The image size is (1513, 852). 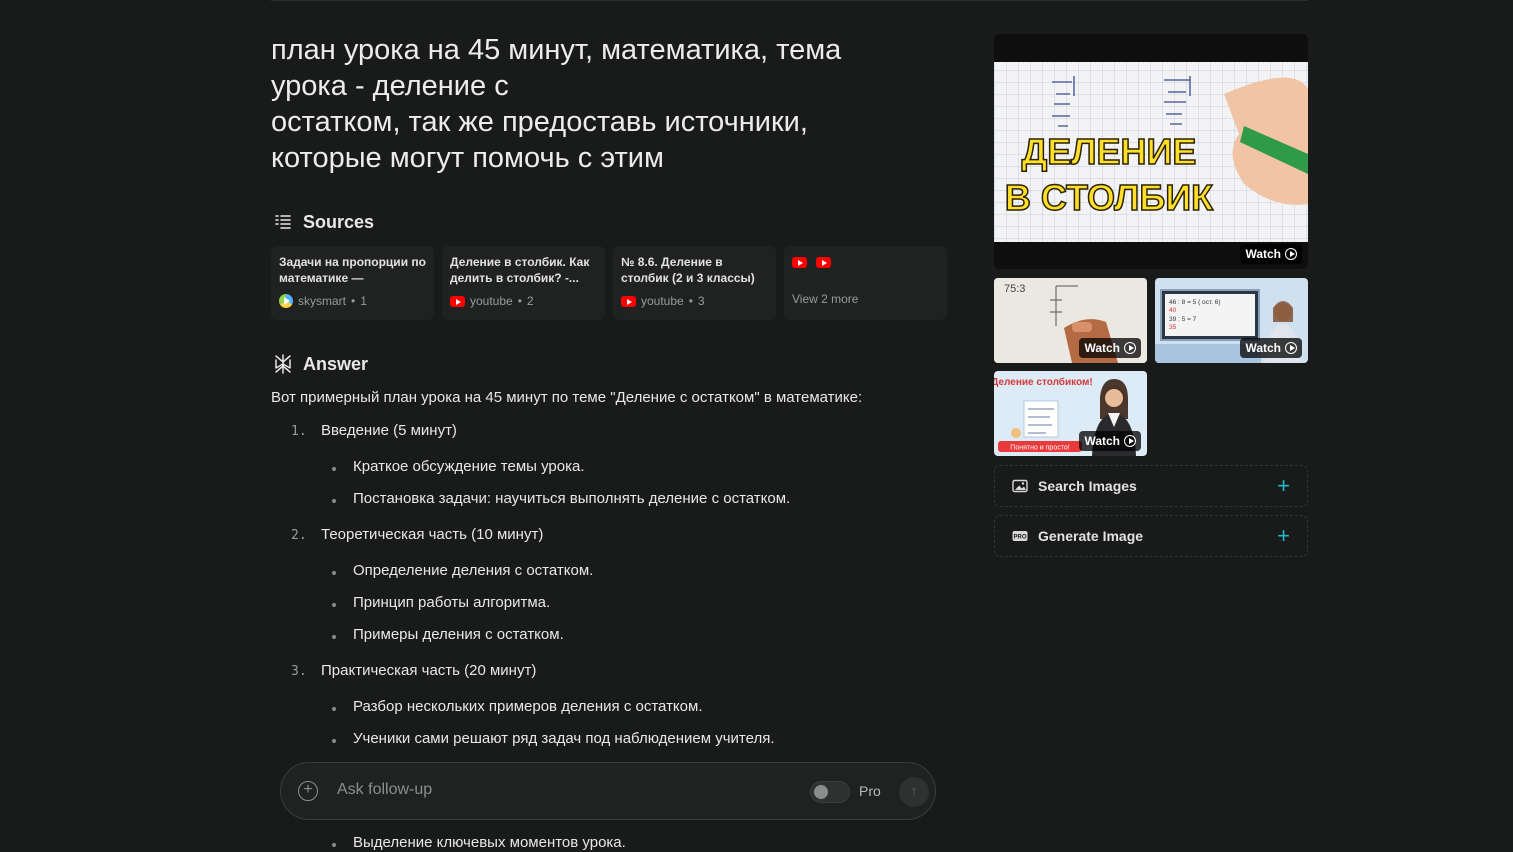 What do you see at coordinates (865, 283) in the screenshot?
I see `view-more-sources: View 2 more` at bounding box center [865, 283].